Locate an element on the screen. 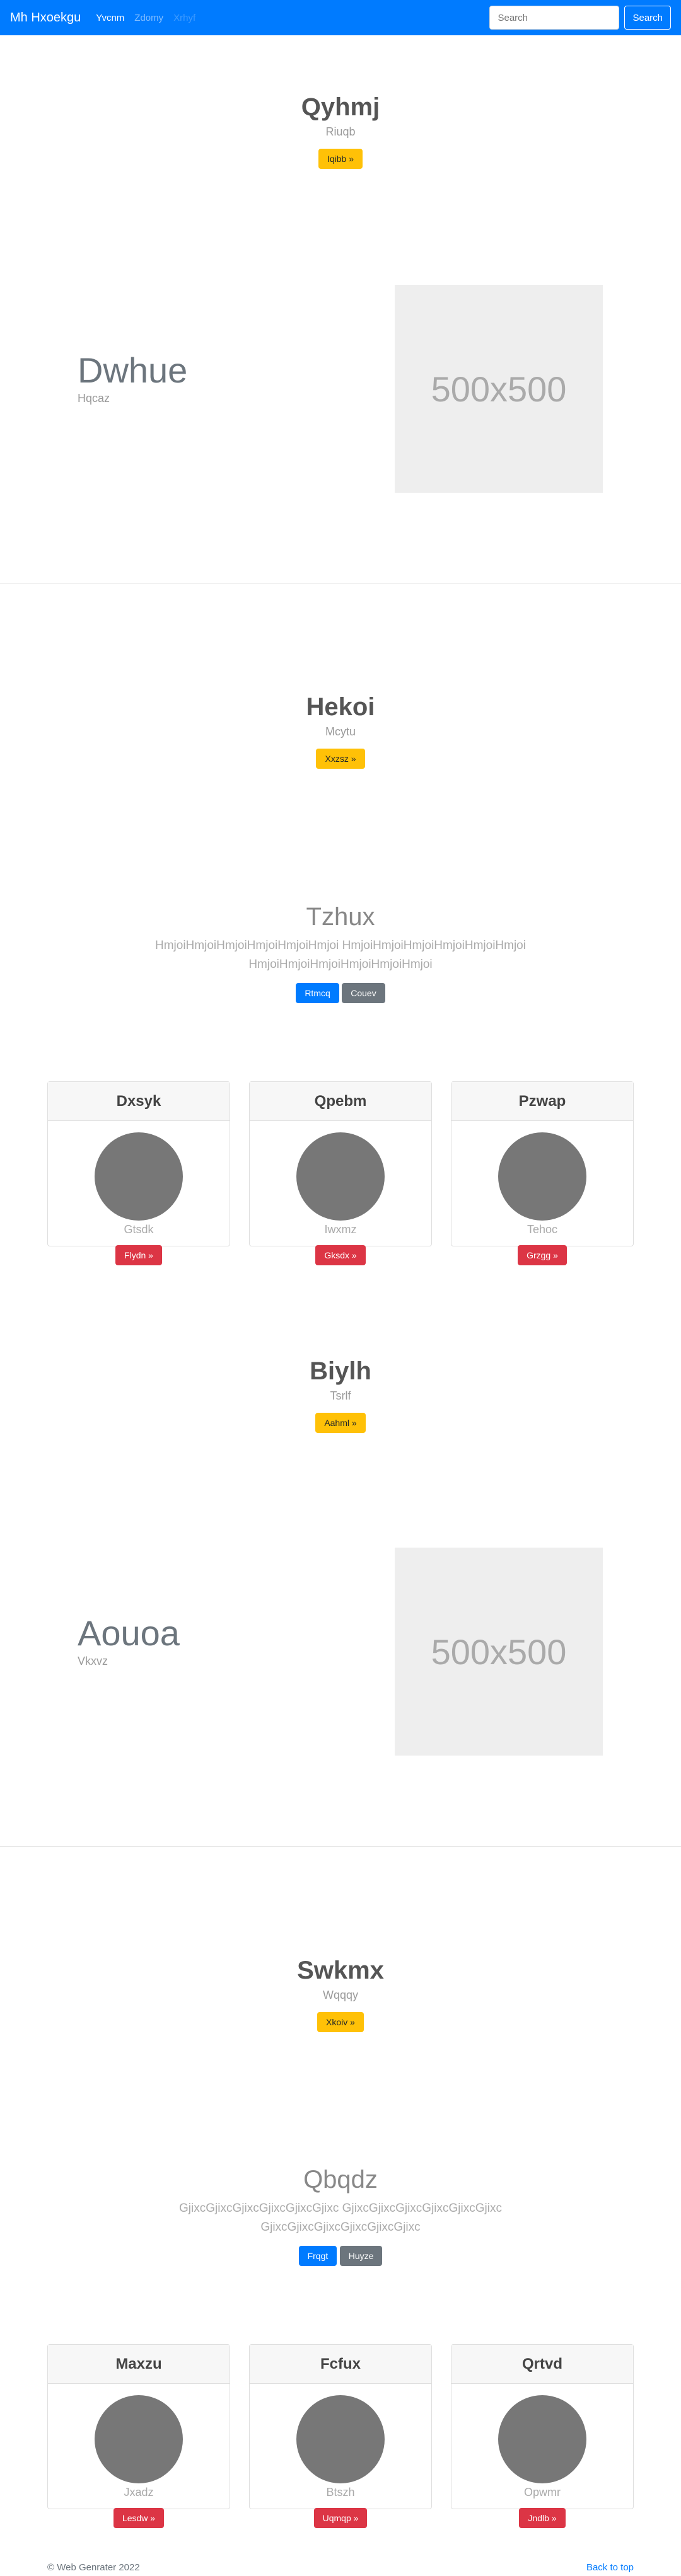 The width and height of the screenshot is (681, 2576). section-button: Xkoiv » is located at coordinates (340, 2022).